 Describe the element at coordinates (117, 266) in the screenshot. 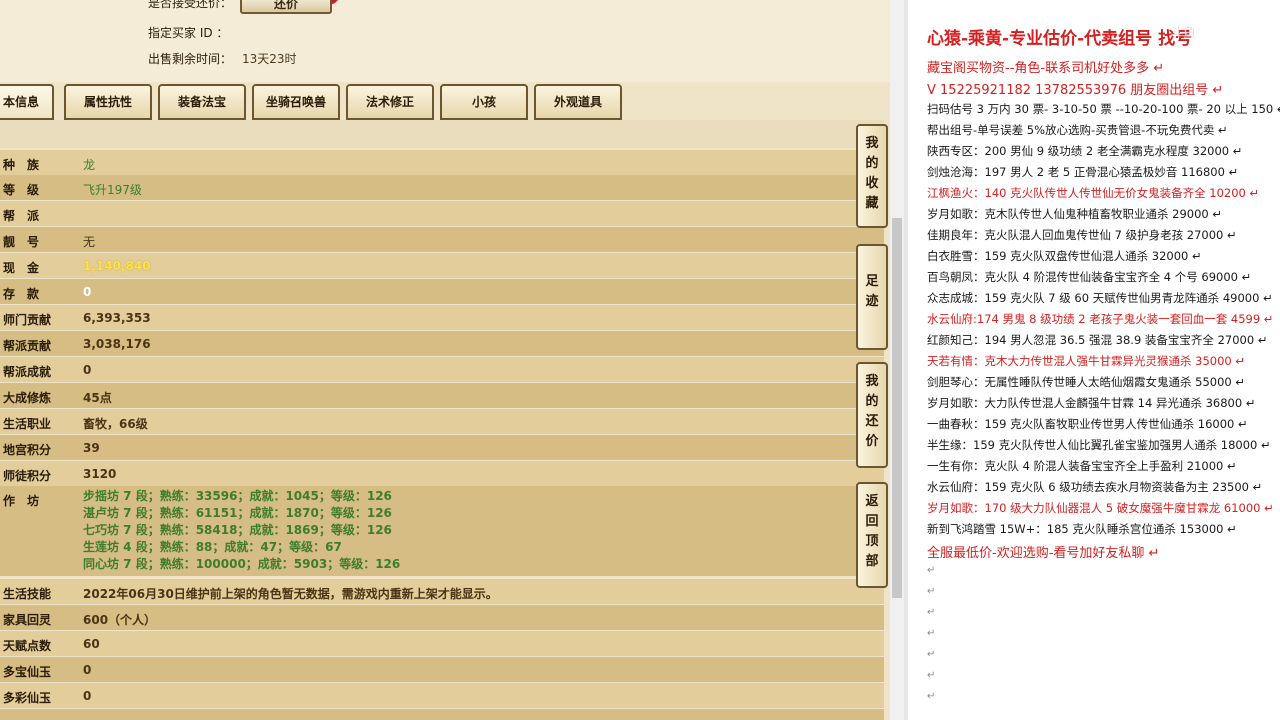

I see `cash-value: 1,140,840` at that location.